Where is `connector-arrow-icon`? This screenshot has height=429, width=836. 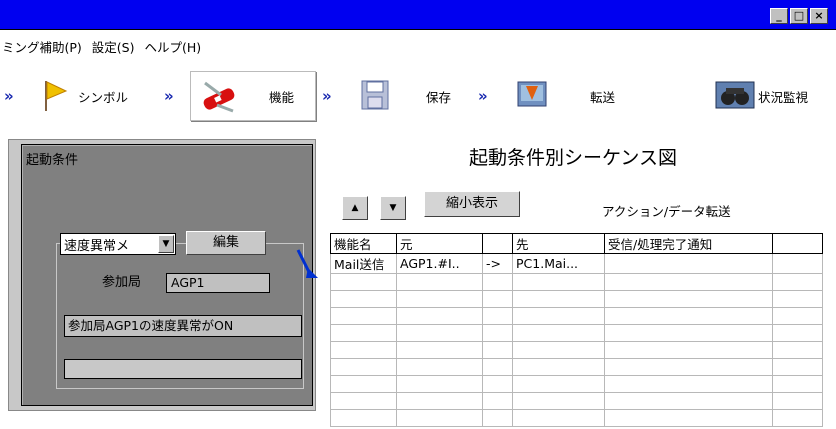 connector-arrow-icon is located at coordinates (307, 263).